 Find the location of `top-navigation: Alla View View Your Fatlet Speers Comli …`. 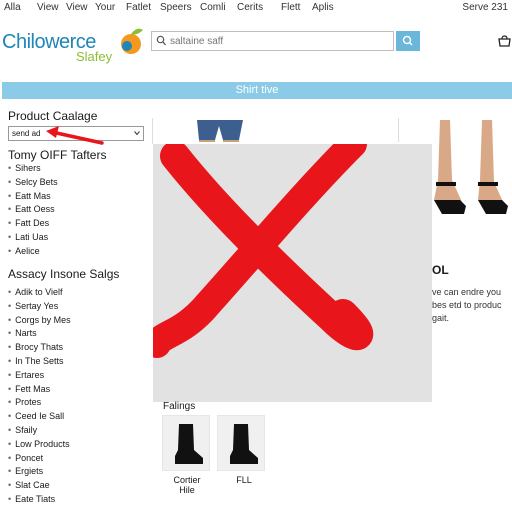

top-navigation: Alla View View Your Fatlet Speers Comli … is located at coordinates (256, 8).